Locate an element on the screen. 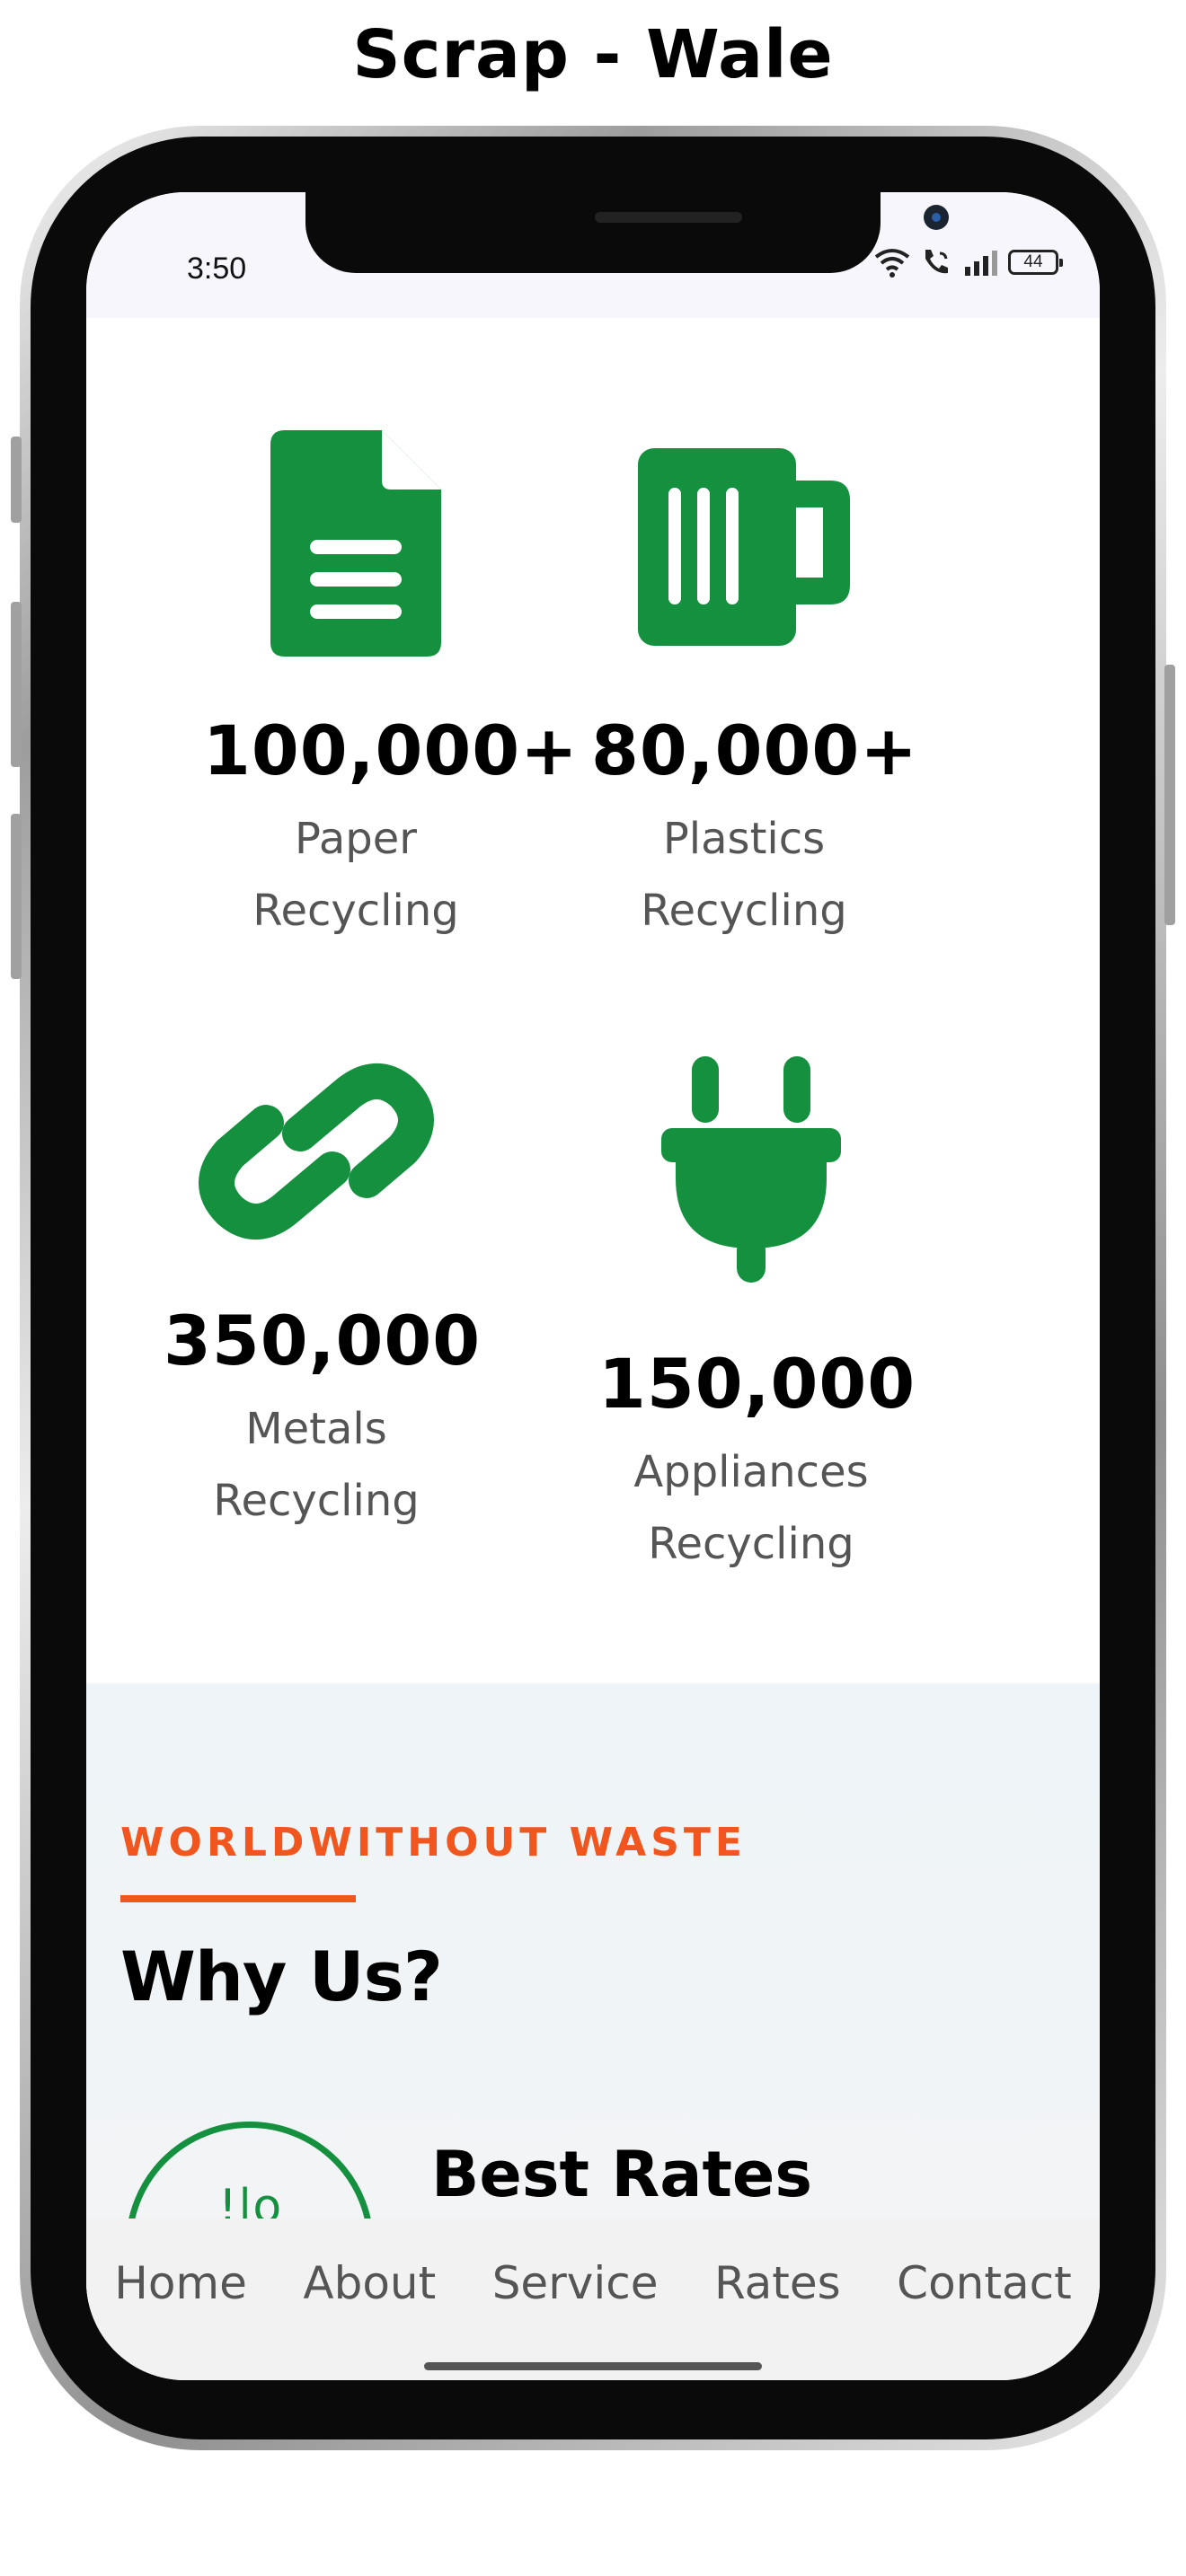 The height and width of the screenshot is (2576, 1186). feature-title: Best Rates is located at coordinates (622, 2174).